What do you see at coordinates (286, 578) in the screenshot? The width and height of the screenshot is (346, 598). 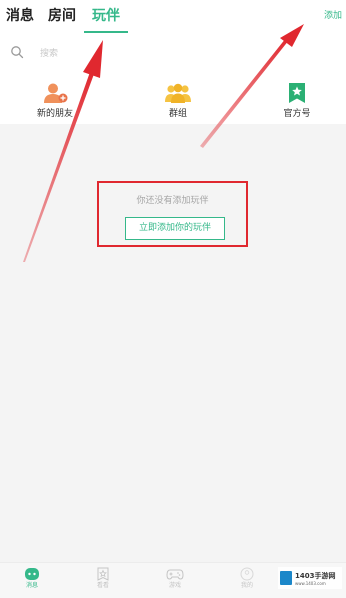 I see `watermark-logo` at bounding box center [286, 578].